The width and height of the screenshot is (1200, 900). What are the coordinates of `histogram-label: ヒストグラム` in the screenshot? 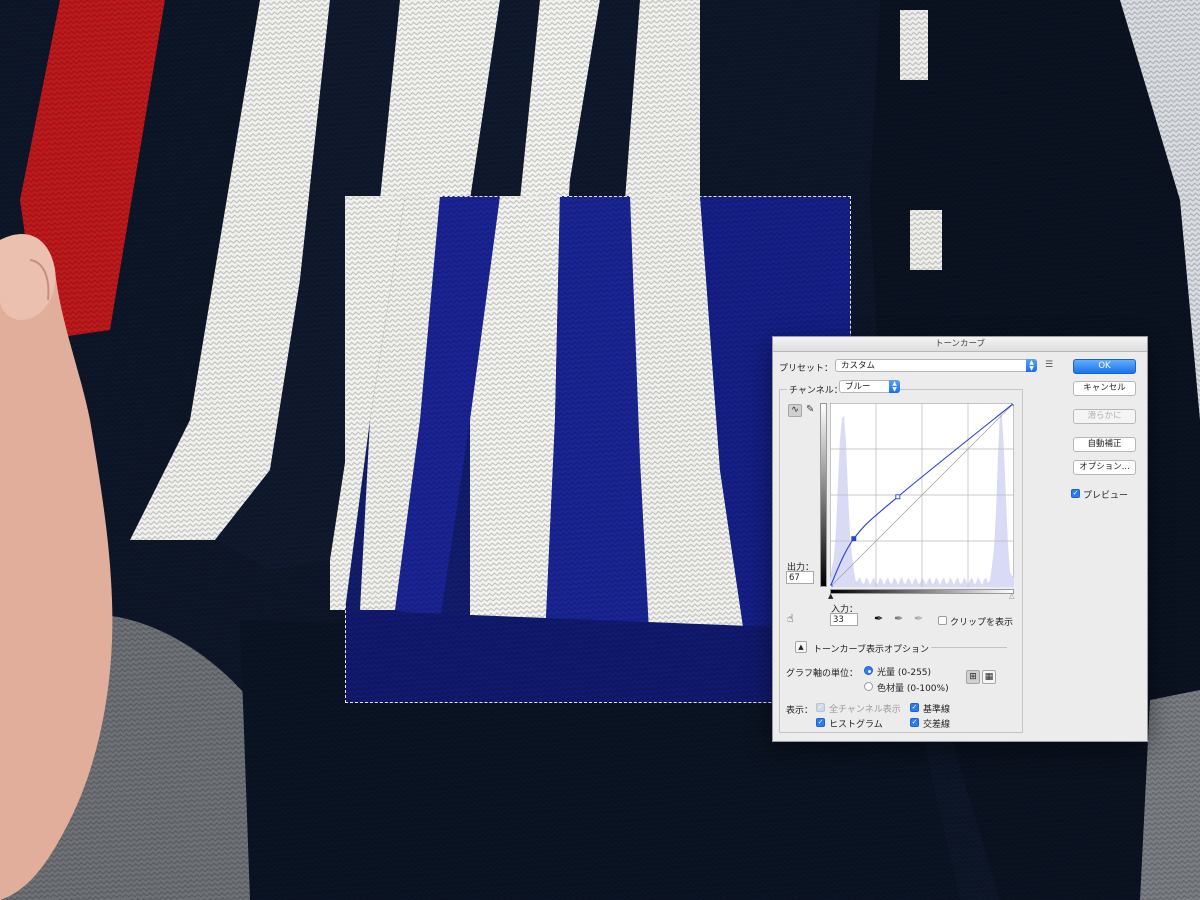 It's located at (856, 725).